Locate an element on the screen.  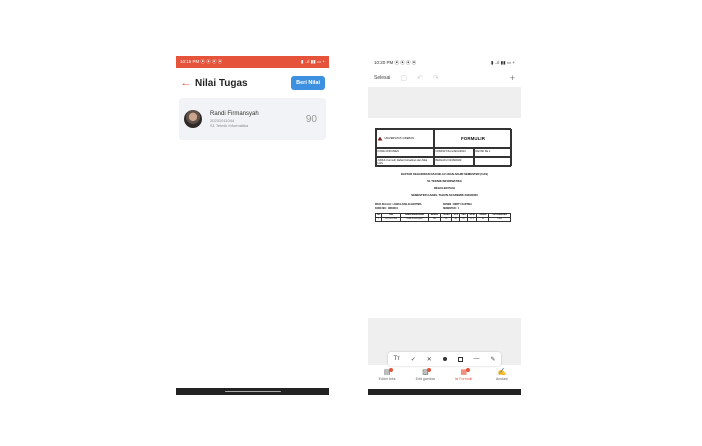
home-indicator is located at coordinates (252, 391).